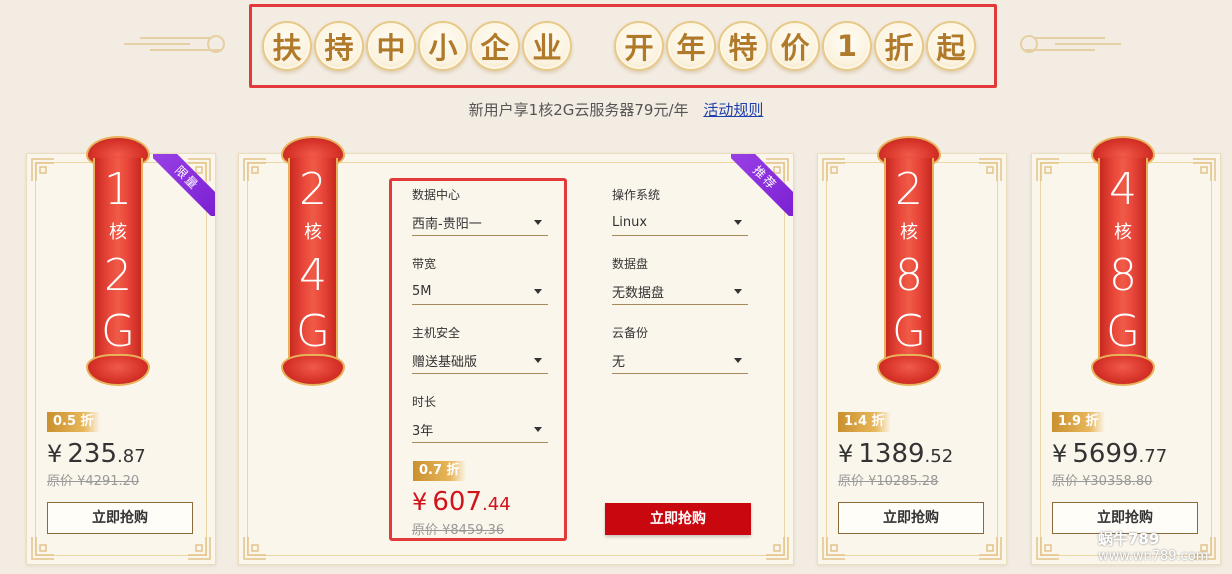 Image resolution: width=1232 pixels, height=574 pixels. I want to click on duration-field: 时长 3年, so click(480, 418).